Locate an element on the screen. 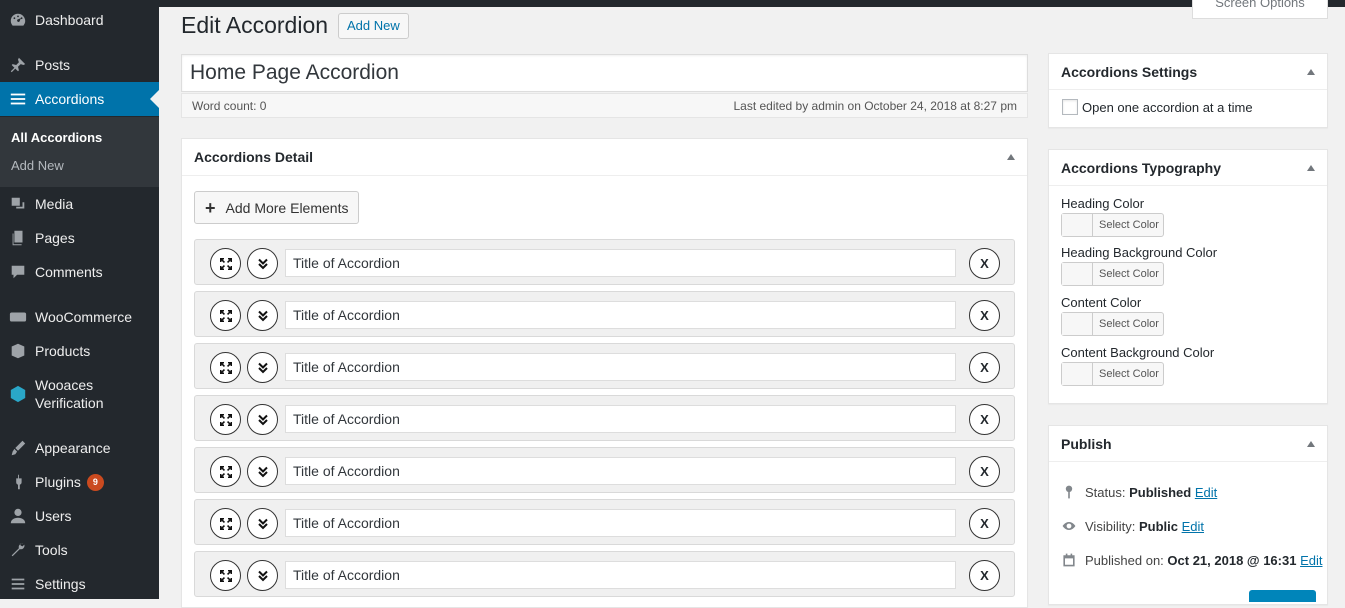 This screenshot has width=1345, height=608. menu-label: Pages is located at coordinates (55, 238).